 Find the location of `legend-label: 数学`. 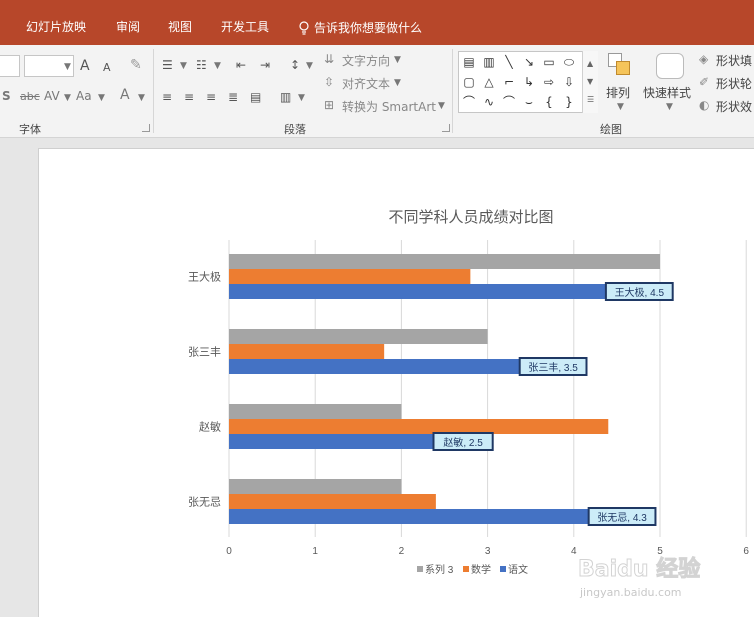

legend-label: 数学 is located at coordinates (481, 569).